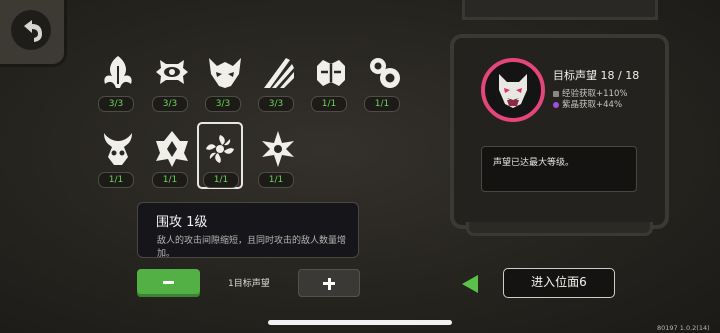  What do you see at coordinates (331, 72) in the screenshot?
I see `helmet-relic-icon` at bounding box center [331, 72].